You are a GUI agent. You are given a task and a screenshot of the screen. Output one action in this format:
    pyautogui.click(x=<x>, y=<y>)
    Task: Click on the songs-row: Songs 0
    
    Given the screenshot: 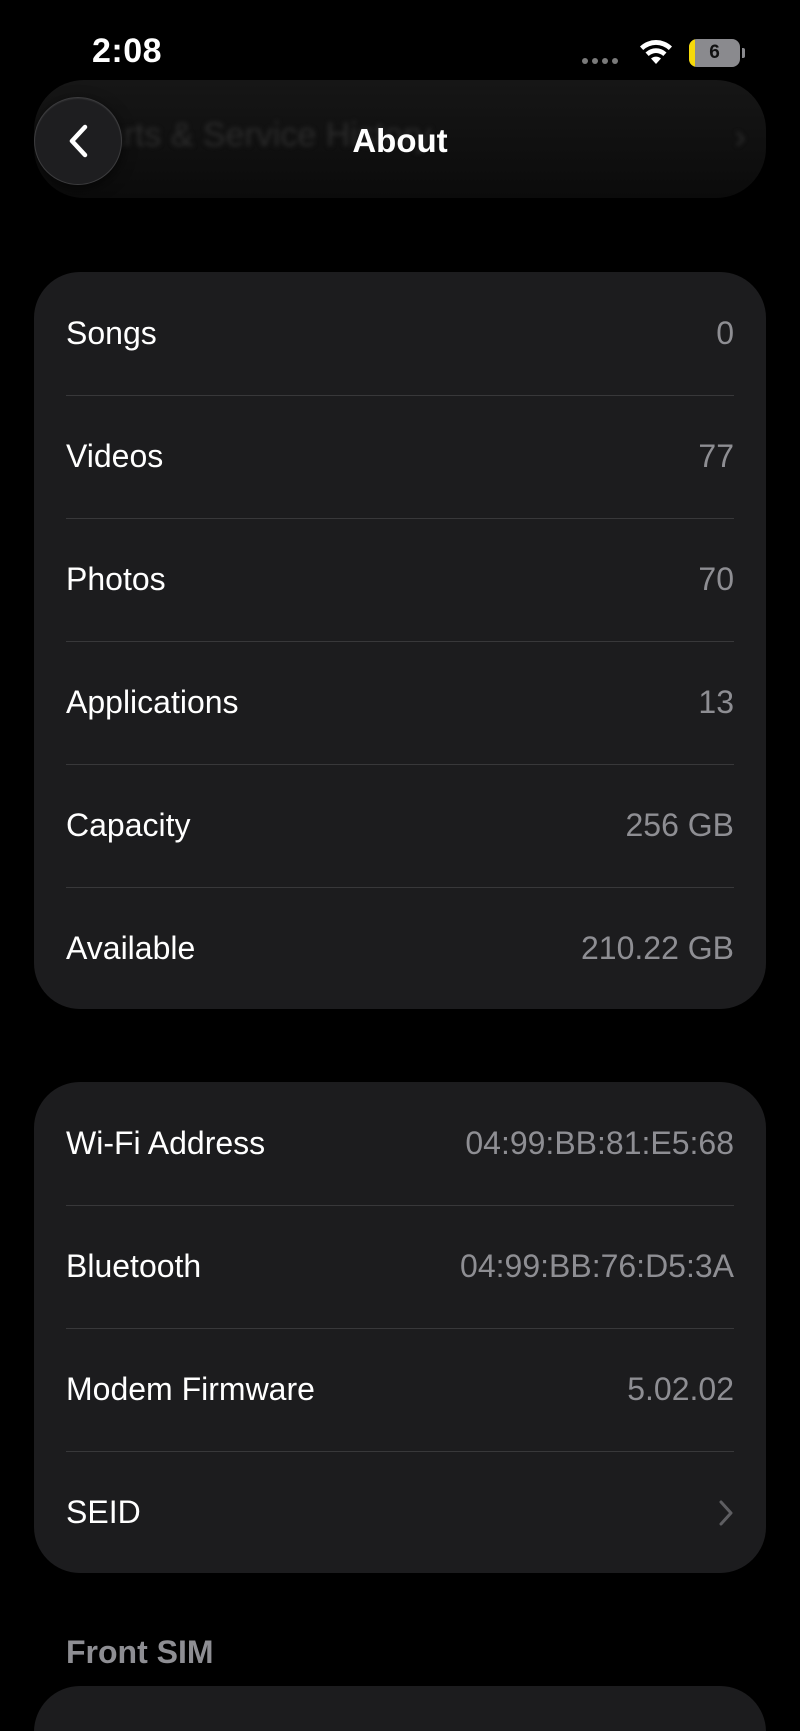 What is the action you would take?
    pyautogui.click(x=400, y=333)
    